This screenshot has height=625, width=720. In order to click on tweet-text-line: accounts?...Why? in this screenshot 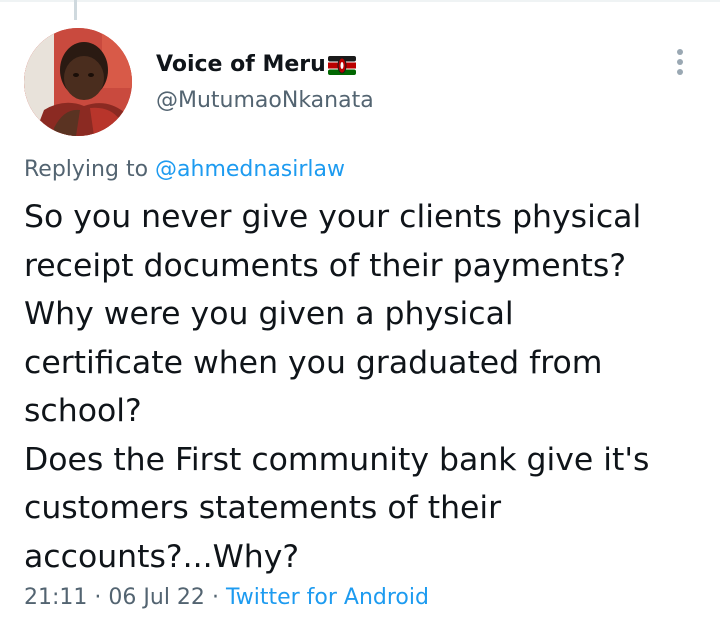, I will do `click(162, 556)`.